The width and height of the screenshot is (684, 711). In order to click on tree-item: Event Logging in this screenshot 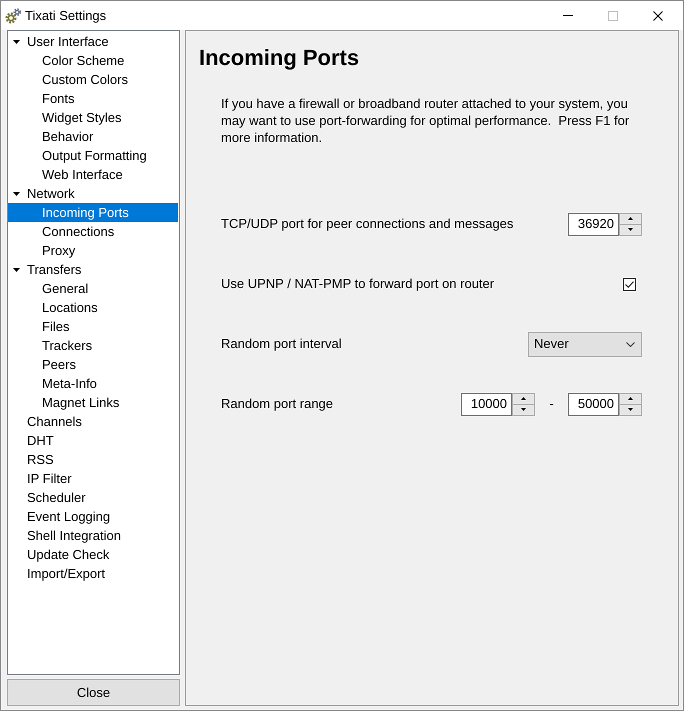, I will do `click(93, 516)`.